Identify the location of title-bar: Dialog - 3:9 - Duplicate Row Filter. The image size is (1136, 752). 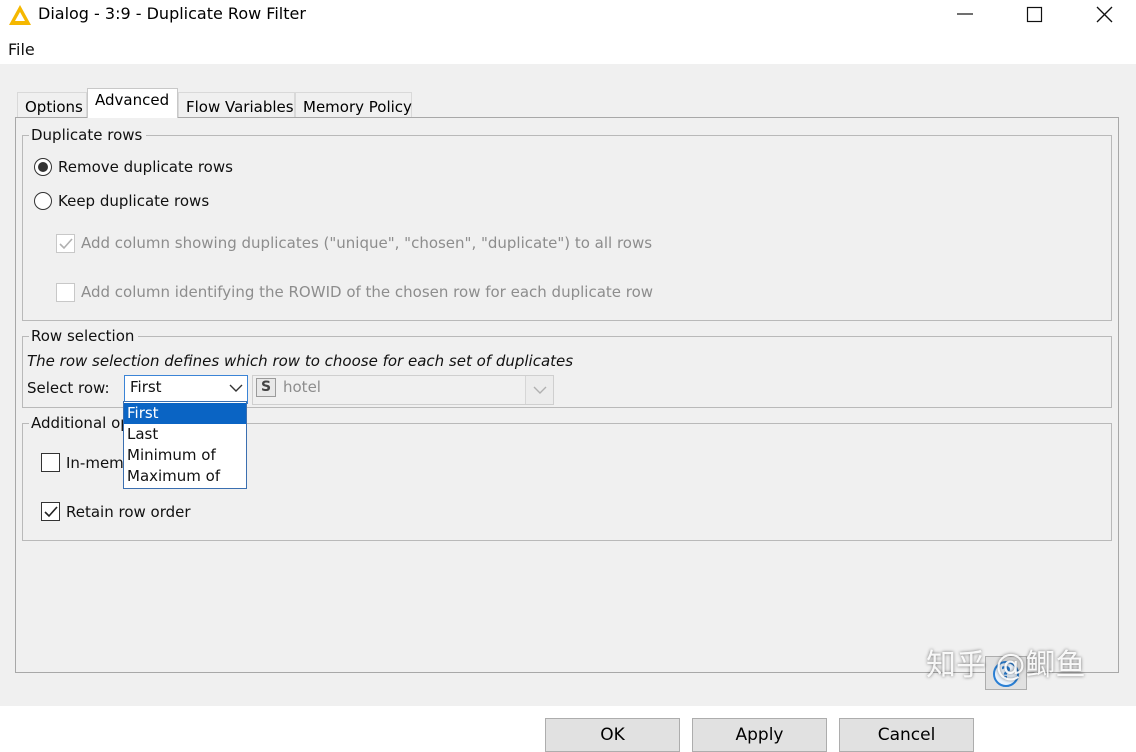
(568, 15).